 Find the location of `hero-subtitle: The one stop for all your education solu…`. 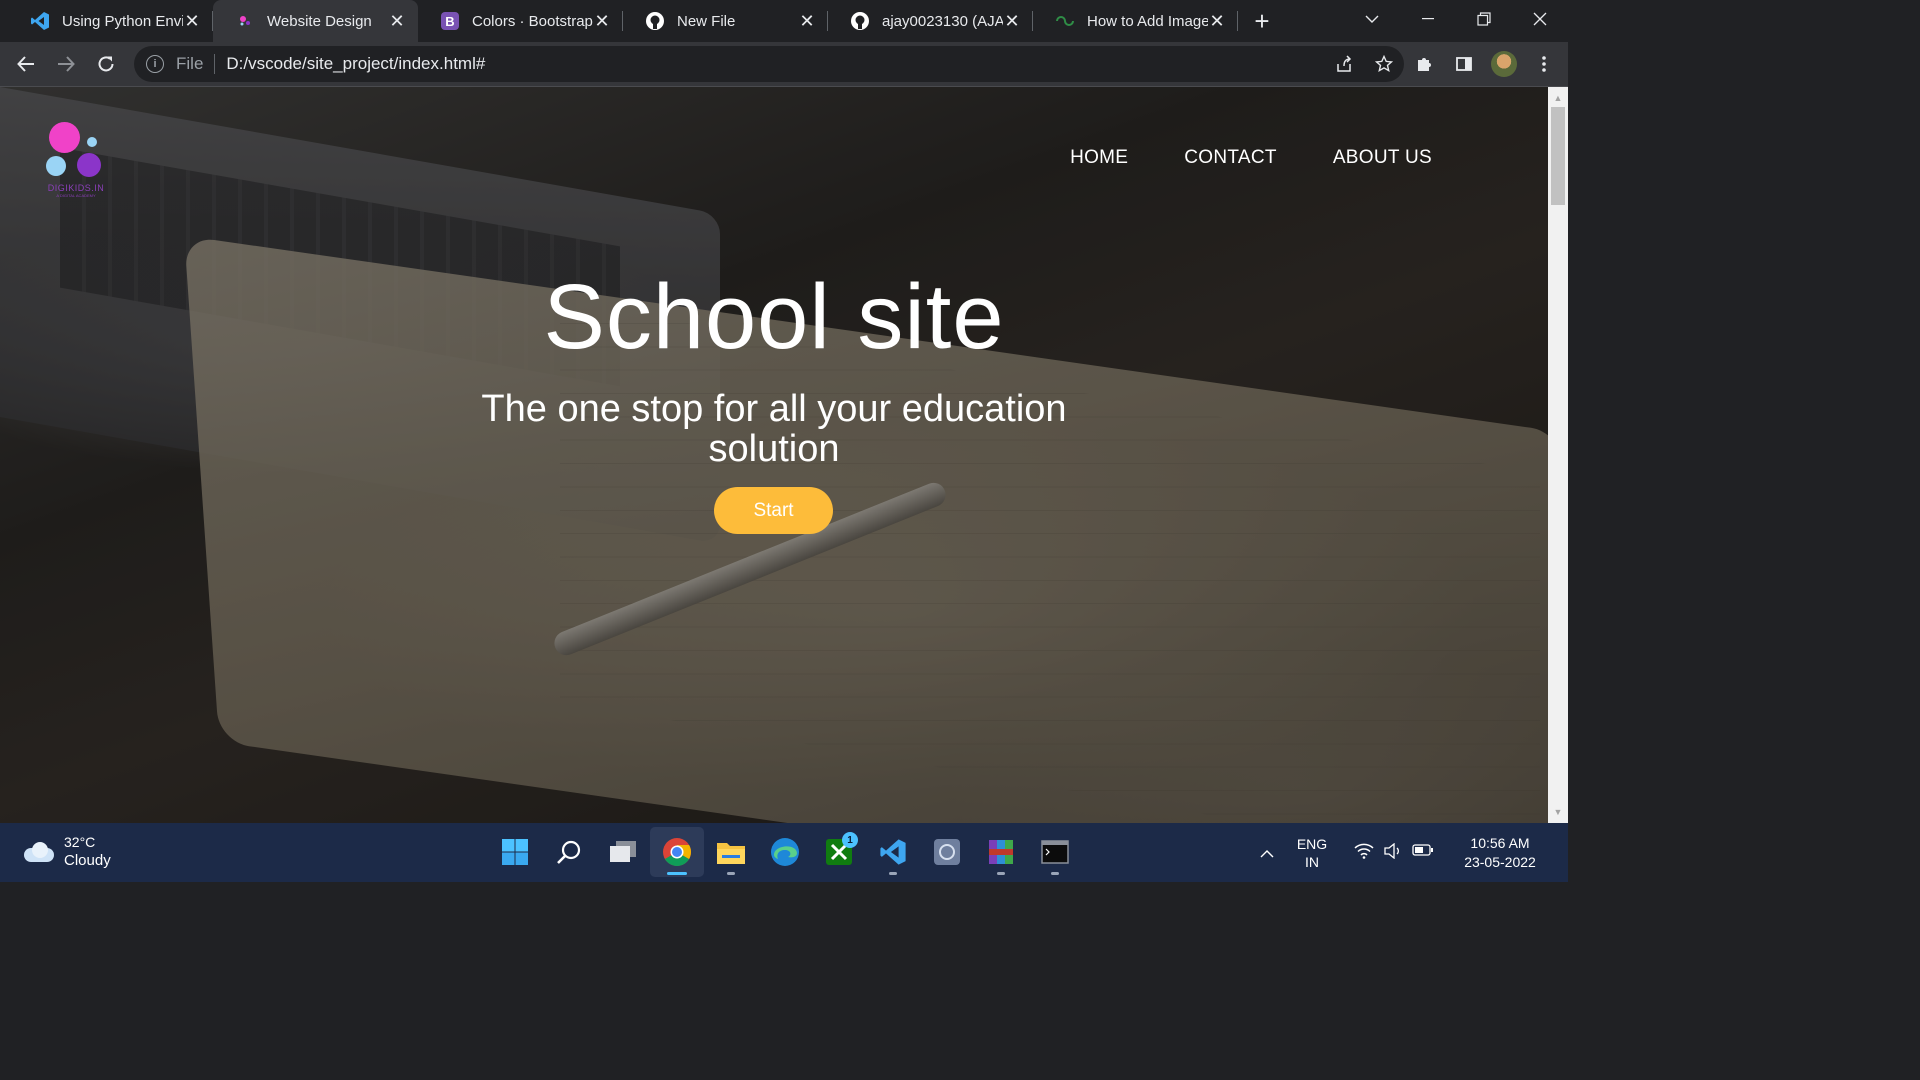

hero-subtitle: The one stop for all your education solu… is located at coordinates (774, 429).